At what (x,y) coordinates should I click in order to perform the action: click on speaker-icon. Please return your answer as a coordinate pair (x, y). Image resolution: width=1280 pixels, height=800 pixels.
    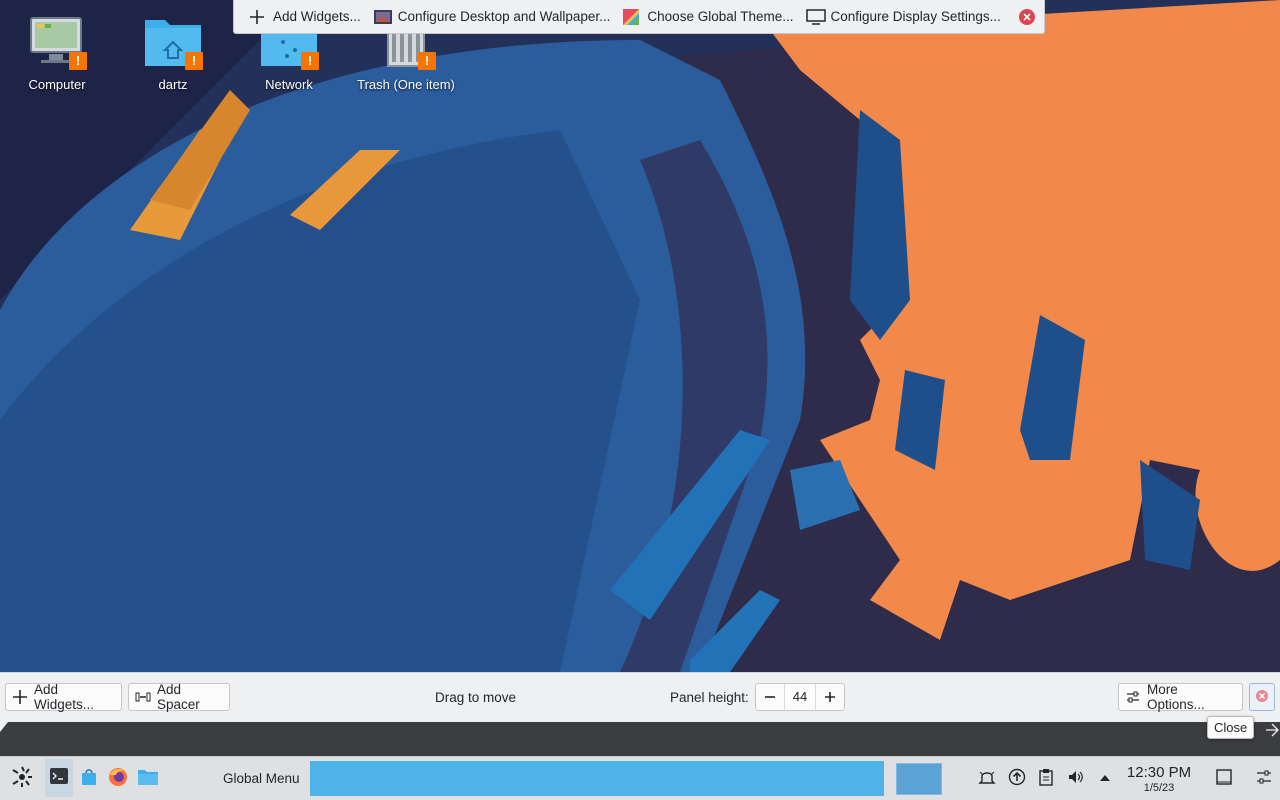
    Looking at the image, I should click on (1076, 779).